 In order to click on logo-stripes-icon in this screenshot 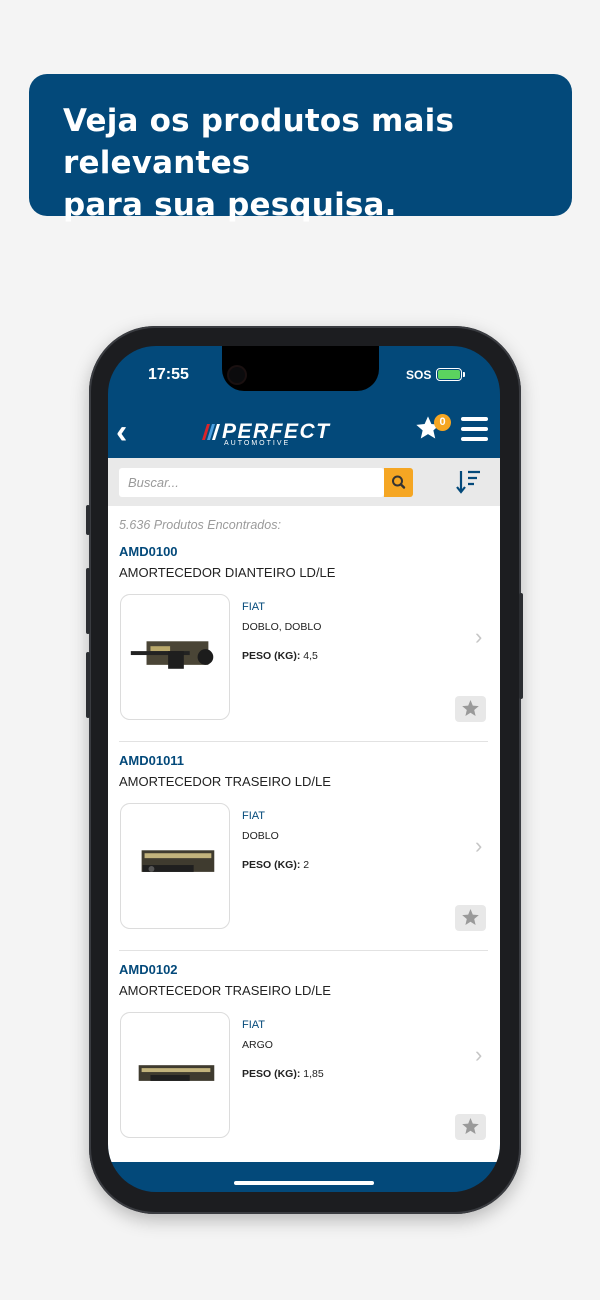, I will do `click(211, 432)`.